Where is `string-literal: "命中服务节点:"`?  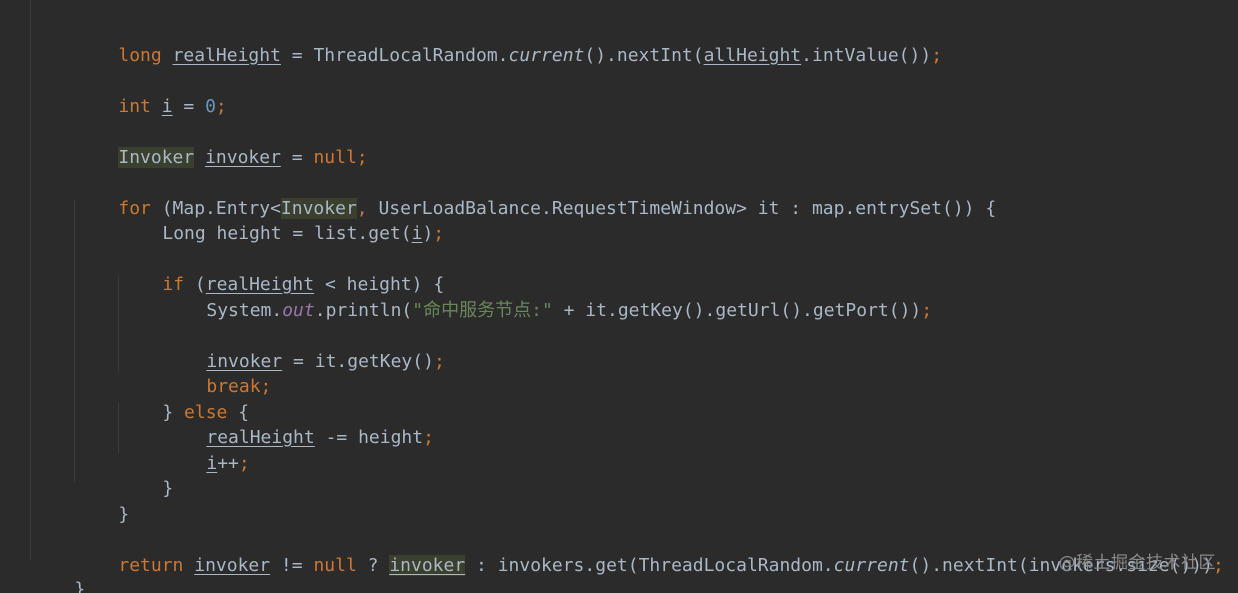
string-literal: "命中服务节点:" is located at coordinates (482, 310).